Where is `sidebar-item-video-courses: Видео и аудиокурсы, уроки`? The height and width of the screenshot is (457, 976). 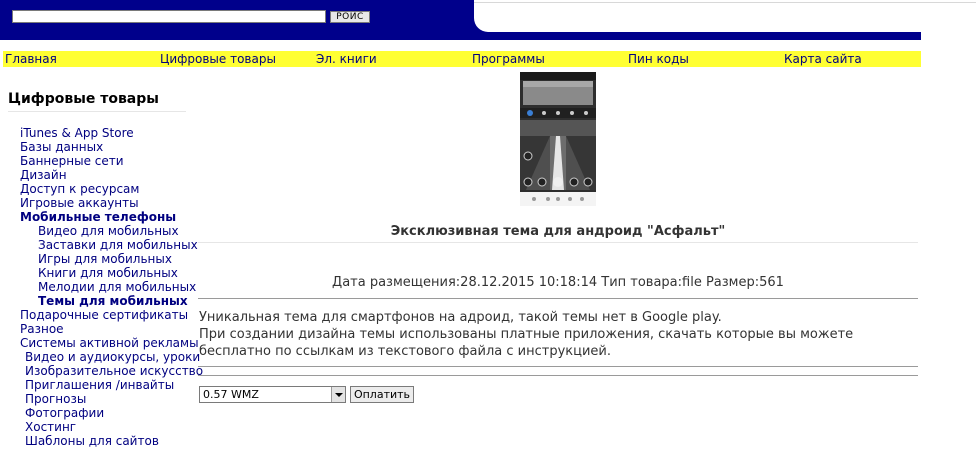
sidebar-item-video-courses: Видео и аудиокурсы, уроки is located at coordinates (112, 357).